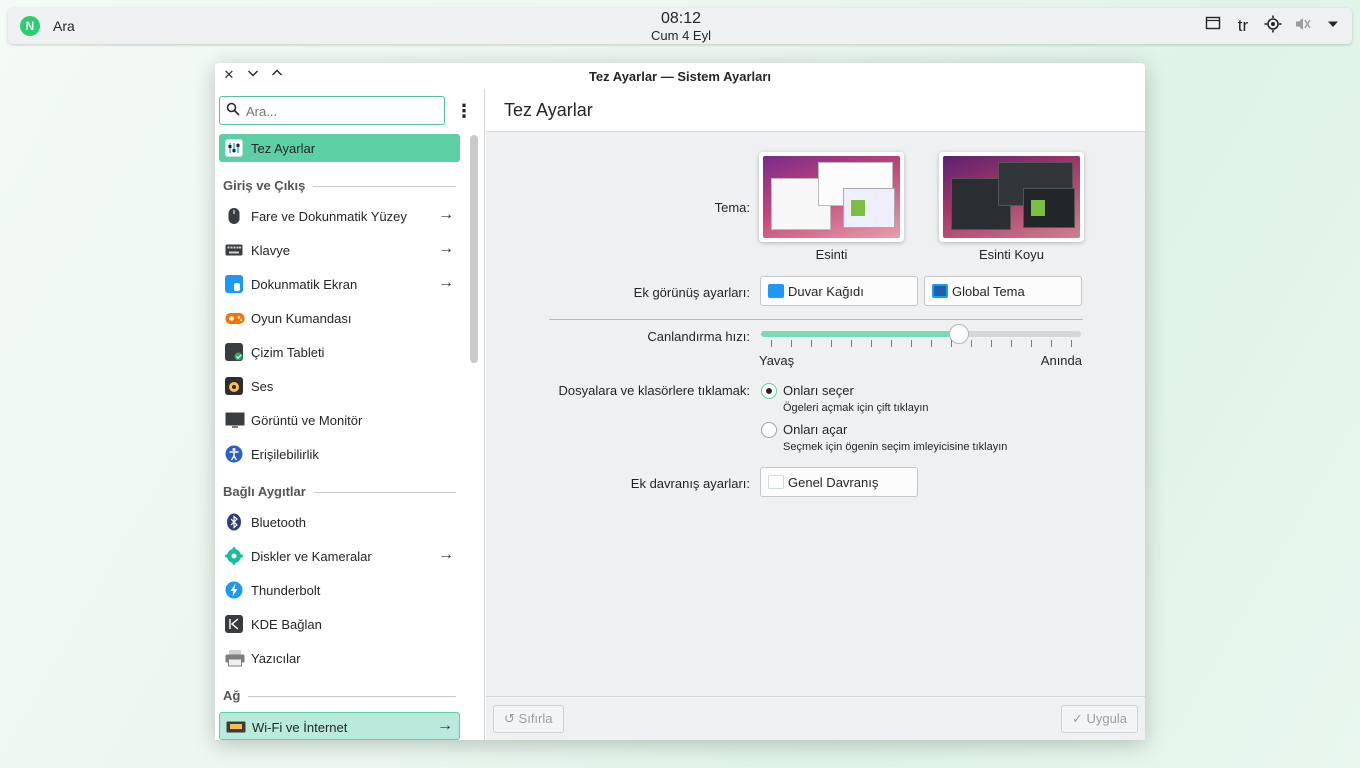 The image size is (1360, 768). I want to click on sidebar-item-printers: Yazıcılar, so click(339, 658).